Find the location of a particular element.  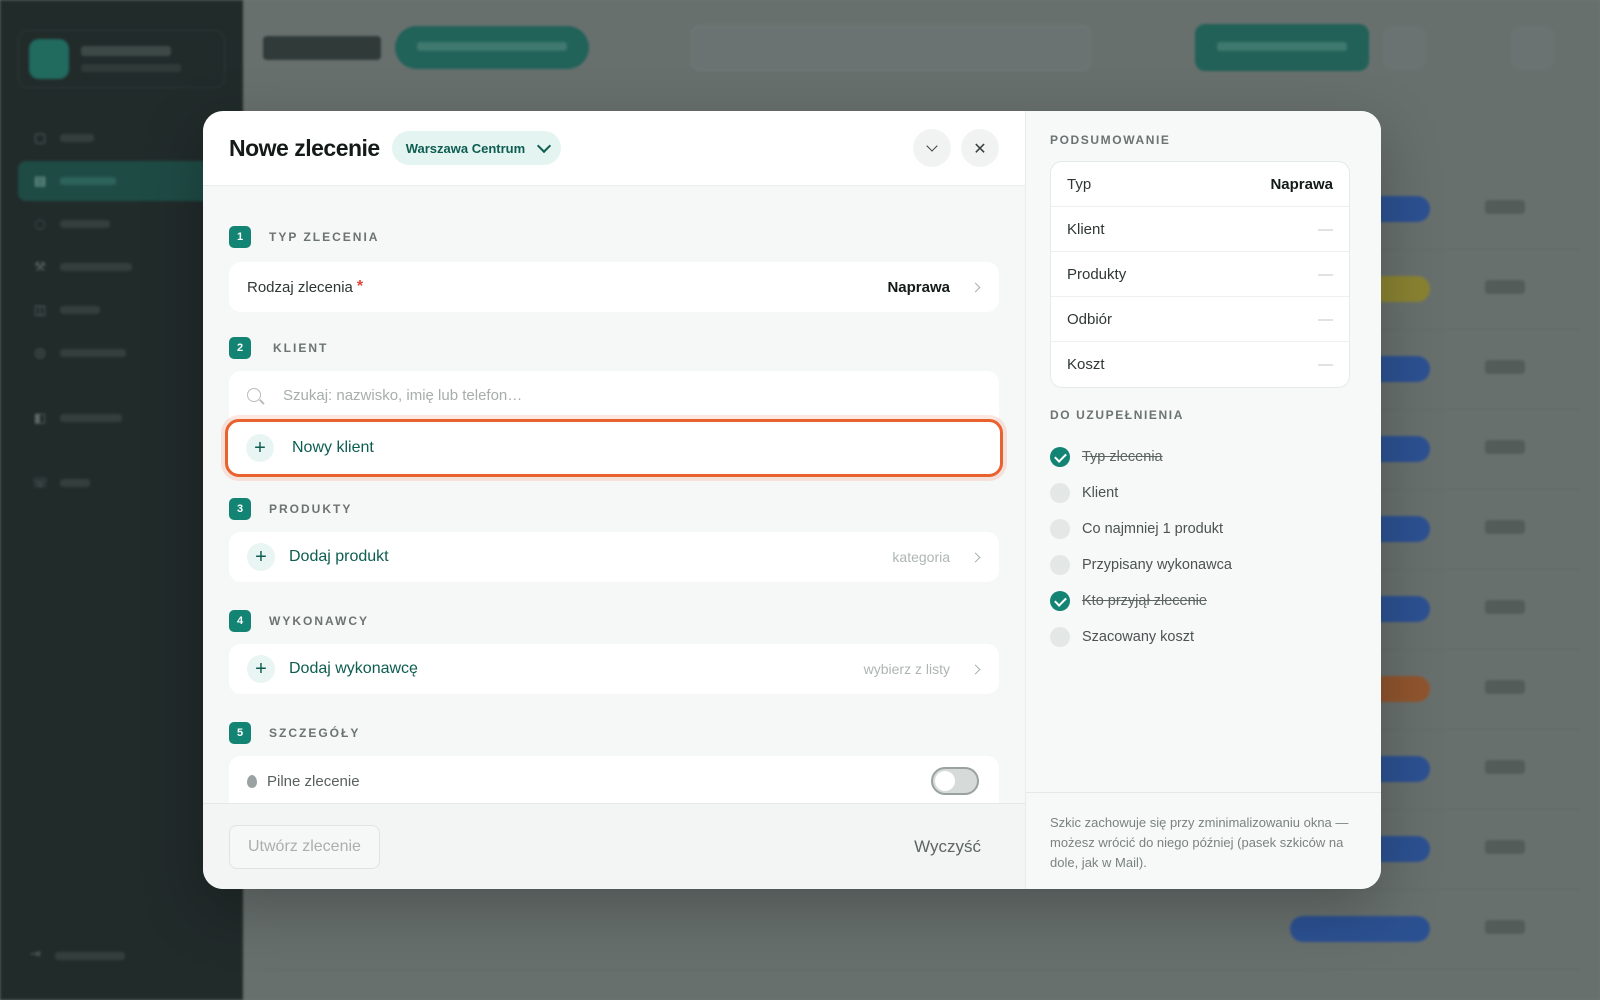

client-search-input is located at coordinates (632, 395).